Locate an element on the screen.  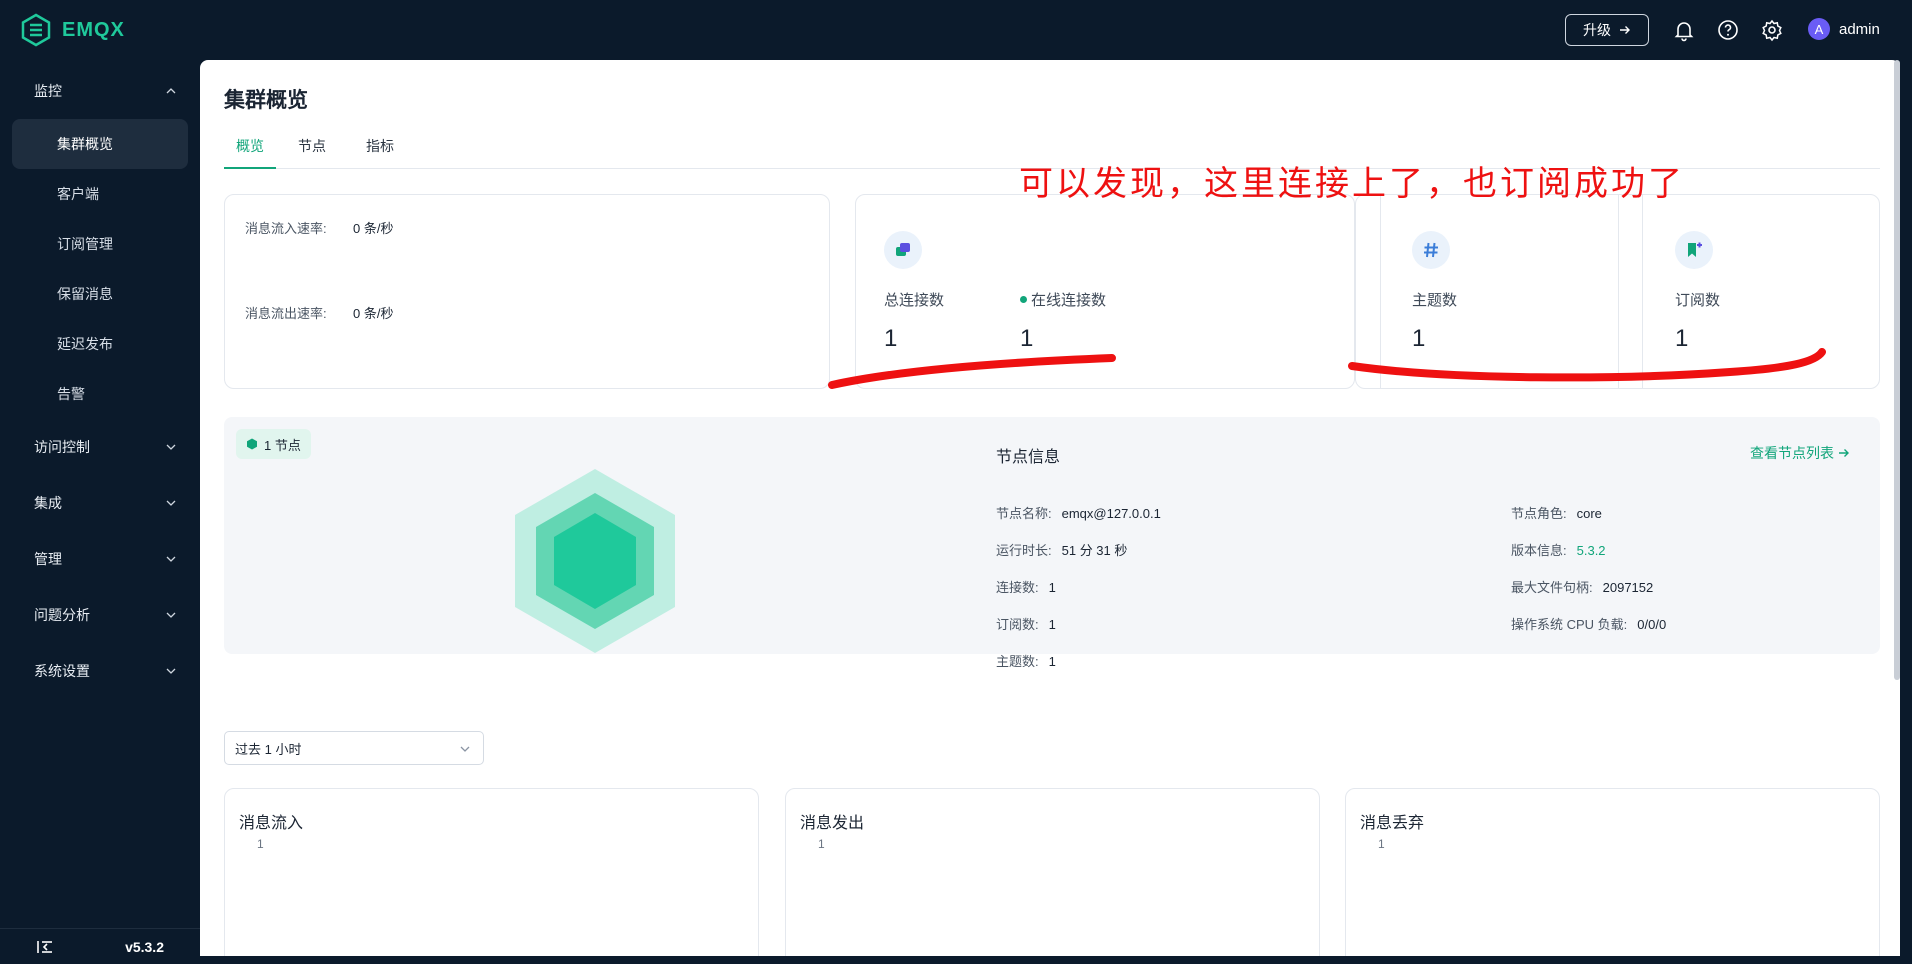
username: admin is located at coordinates (1859, 29).